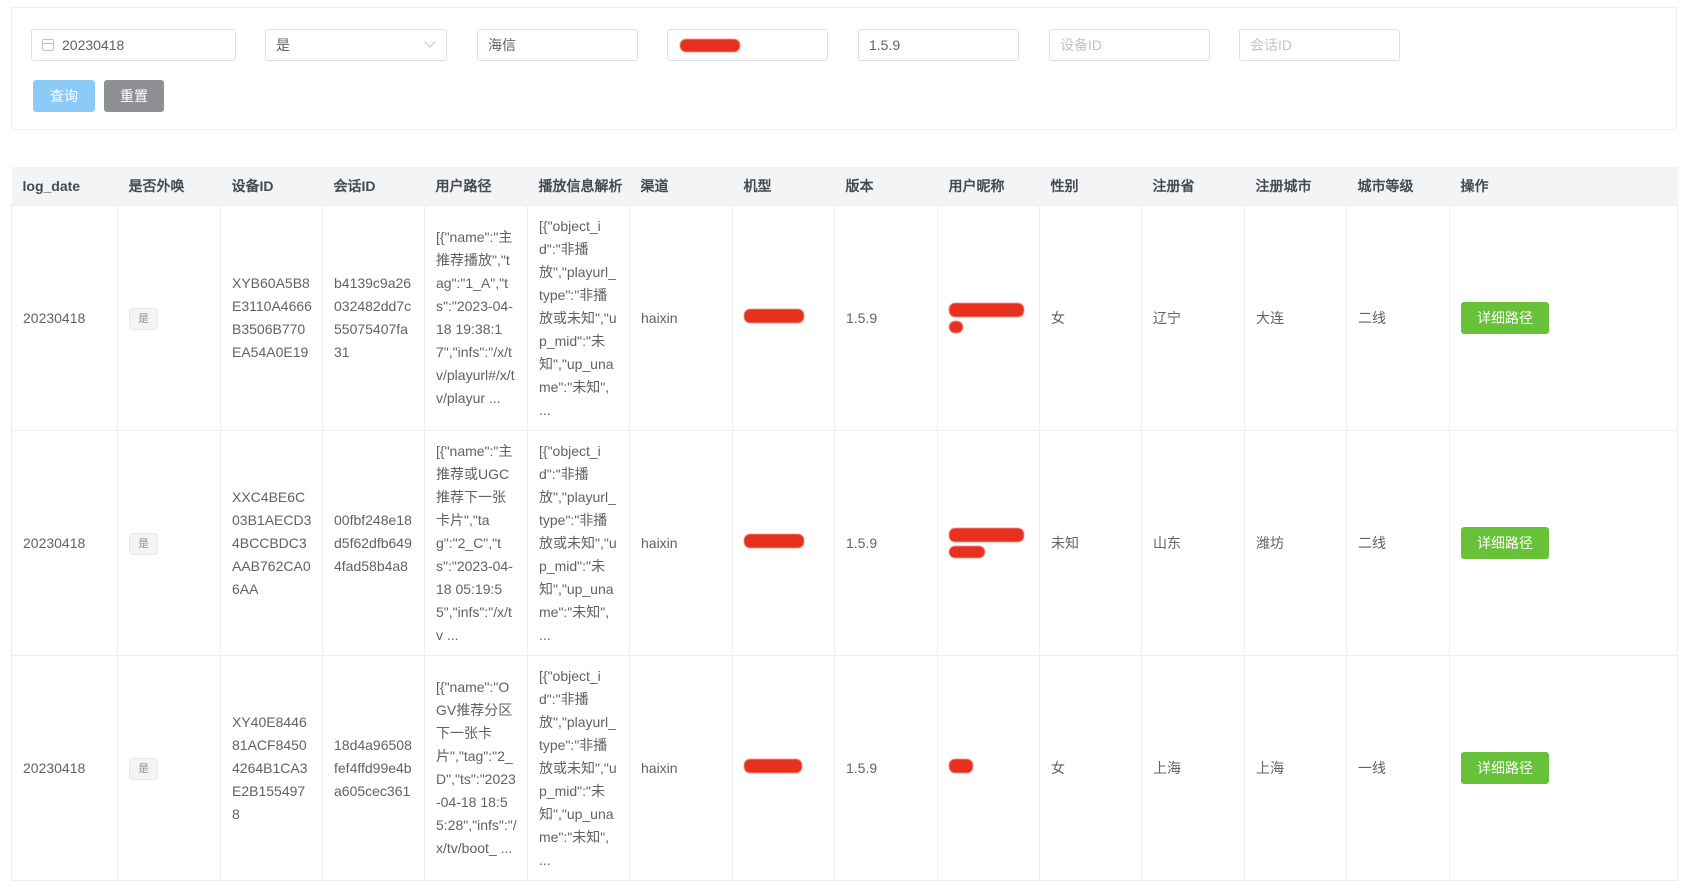  What do you see at coordinates (64, 186) in the screenshot?
I see `col-header-log-date: log_date` at bounding box center [64, 186].